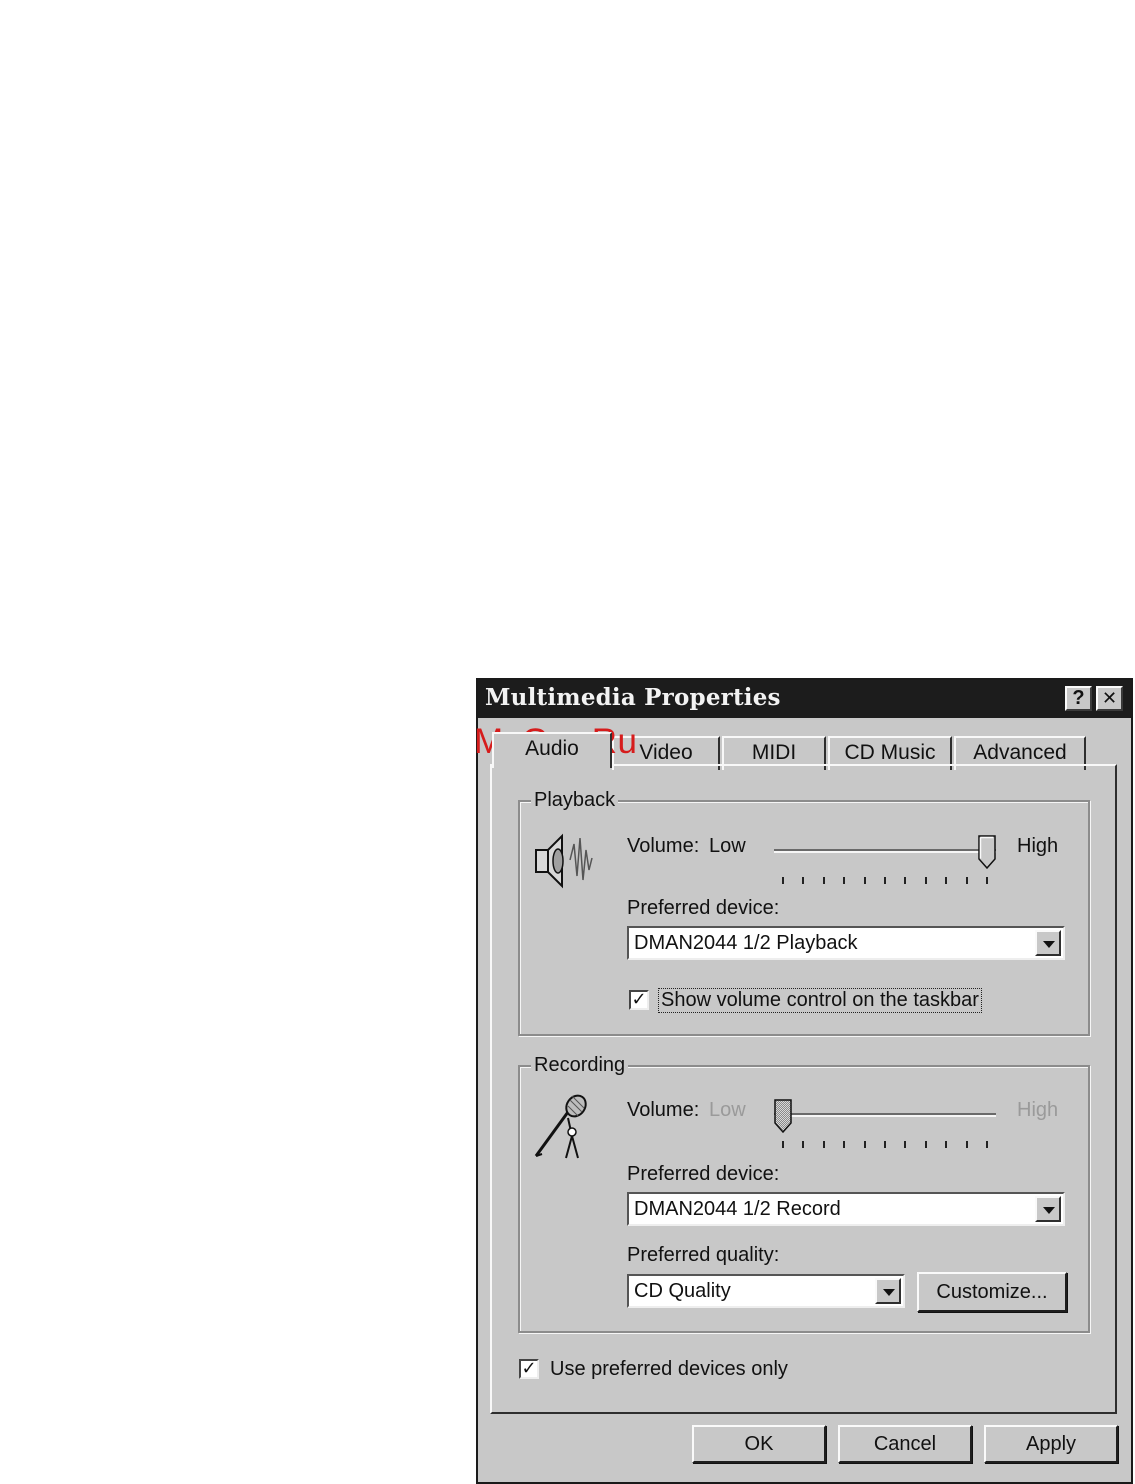  I want to click on playback-low-label: Low, so click(727, 846).